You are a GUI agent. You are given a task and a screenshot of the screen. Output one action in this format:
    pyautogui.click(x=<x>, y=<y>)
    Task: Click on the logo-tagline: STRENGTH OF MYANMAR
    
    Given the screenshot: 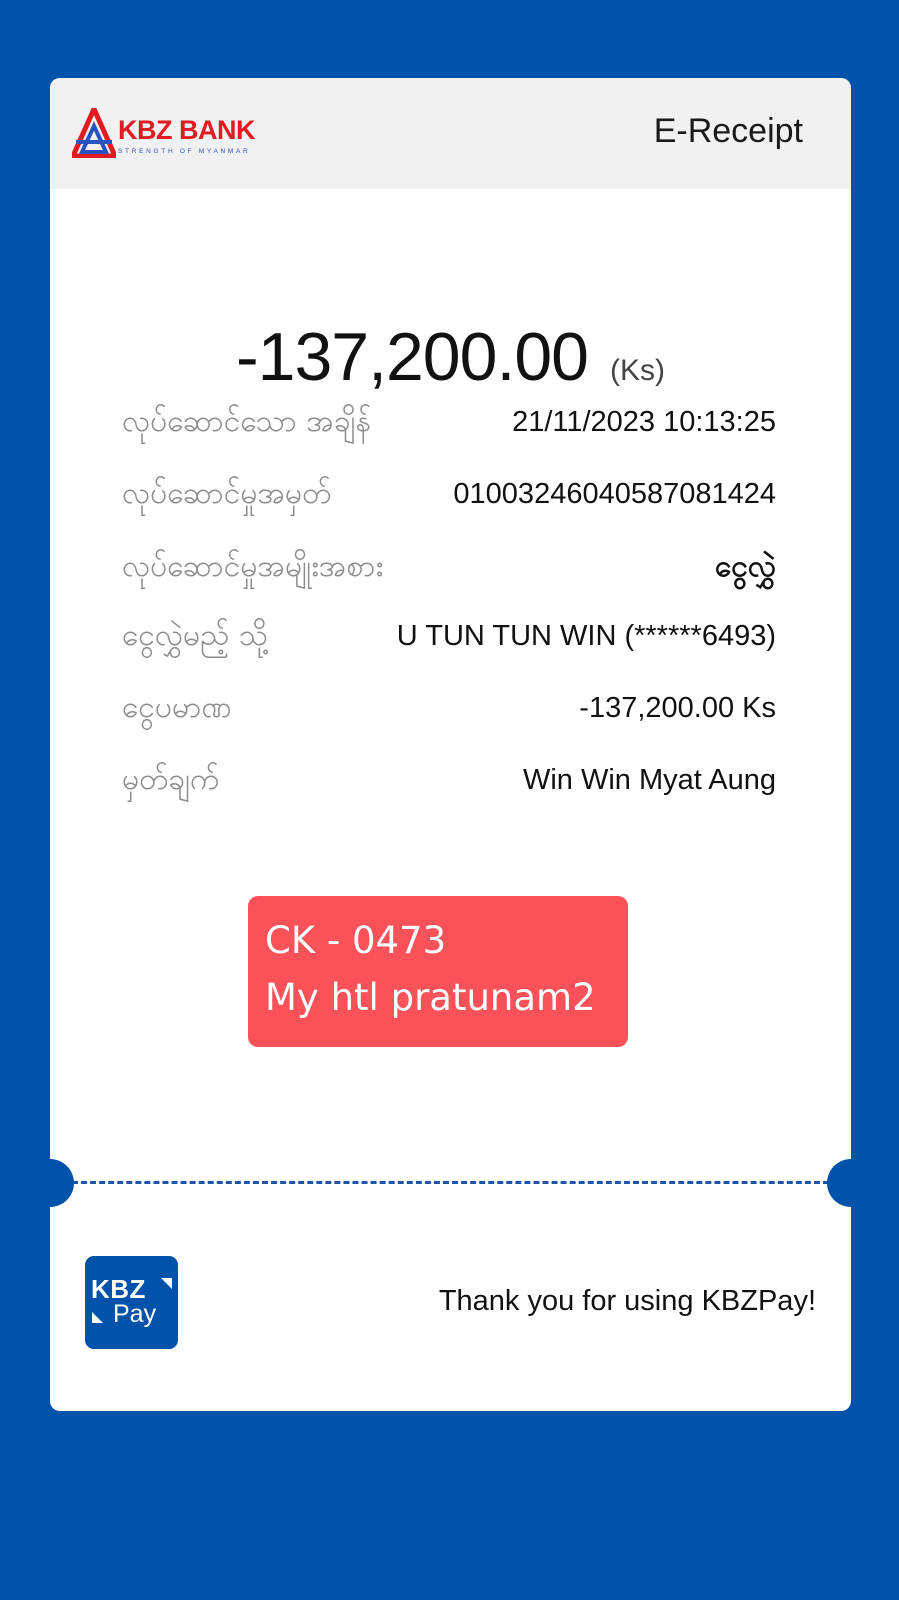 What is the action you would take?
    pyautogui.click(x=184, y=151)
    